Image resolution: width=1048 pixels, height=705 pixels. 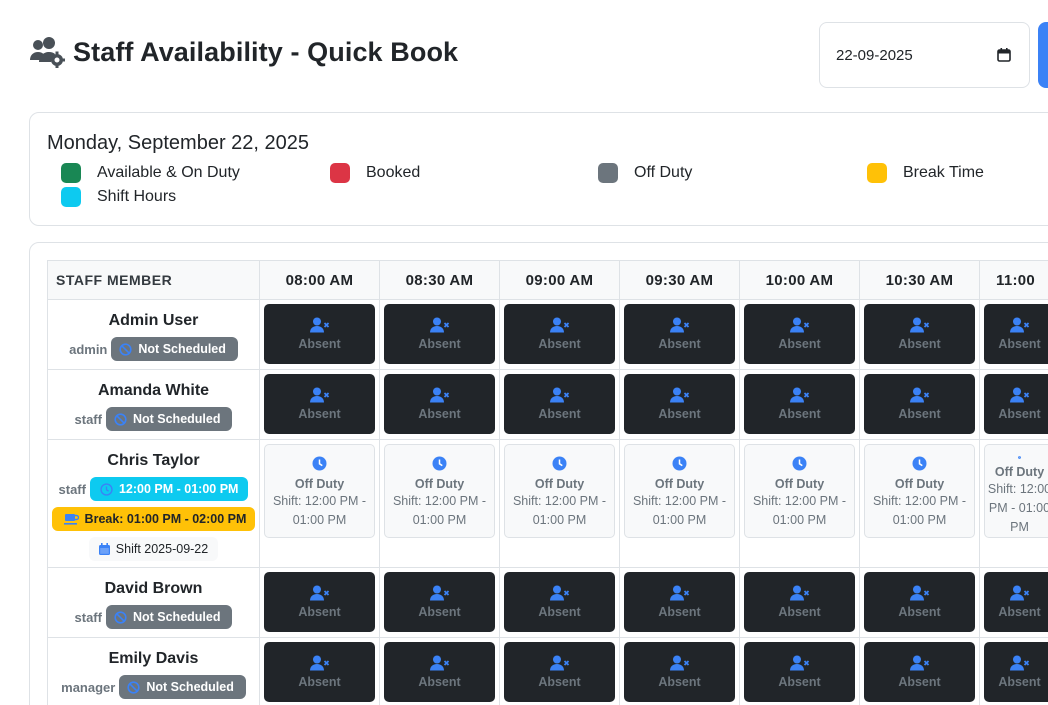 What do you see at coordinates (153, 320) in the screenshot?
I see `staff-name: Admin User` at bounding box center [153, 320].